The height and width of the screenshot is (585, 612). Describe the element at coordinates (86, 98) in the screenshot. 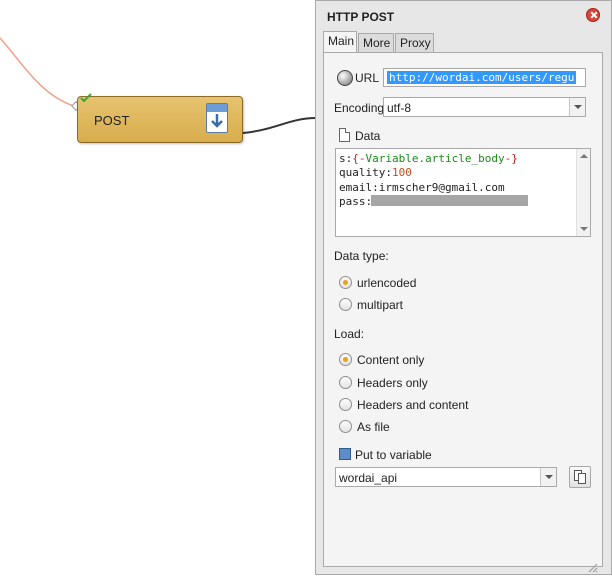

I see `check-icon` at that location.